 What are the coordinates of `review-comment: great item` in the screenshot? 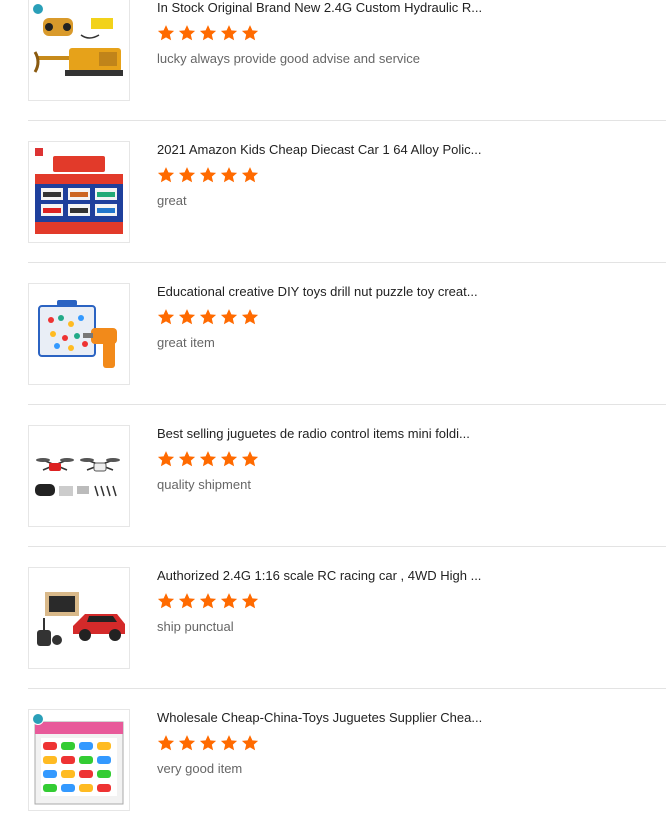 It's located at (186, 342).